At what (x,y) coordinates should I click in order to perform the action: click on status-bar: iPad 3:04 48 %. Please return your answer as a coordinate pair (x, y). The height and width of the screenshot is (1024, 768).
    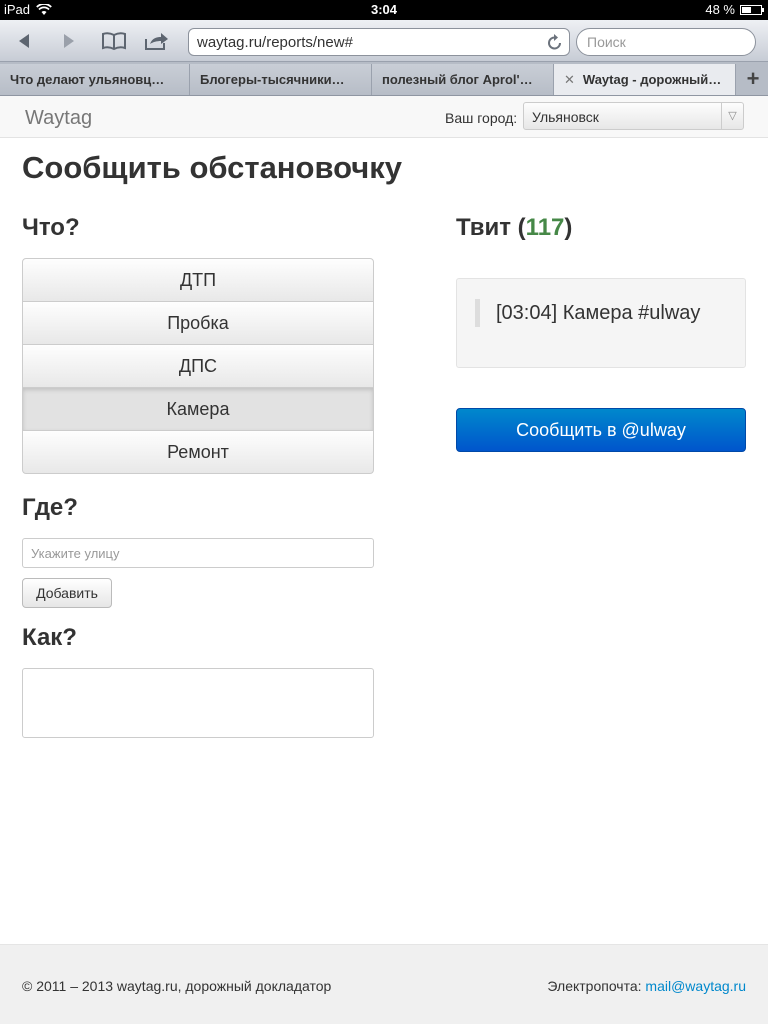
    Looking at the image, I should click on (384, 10).